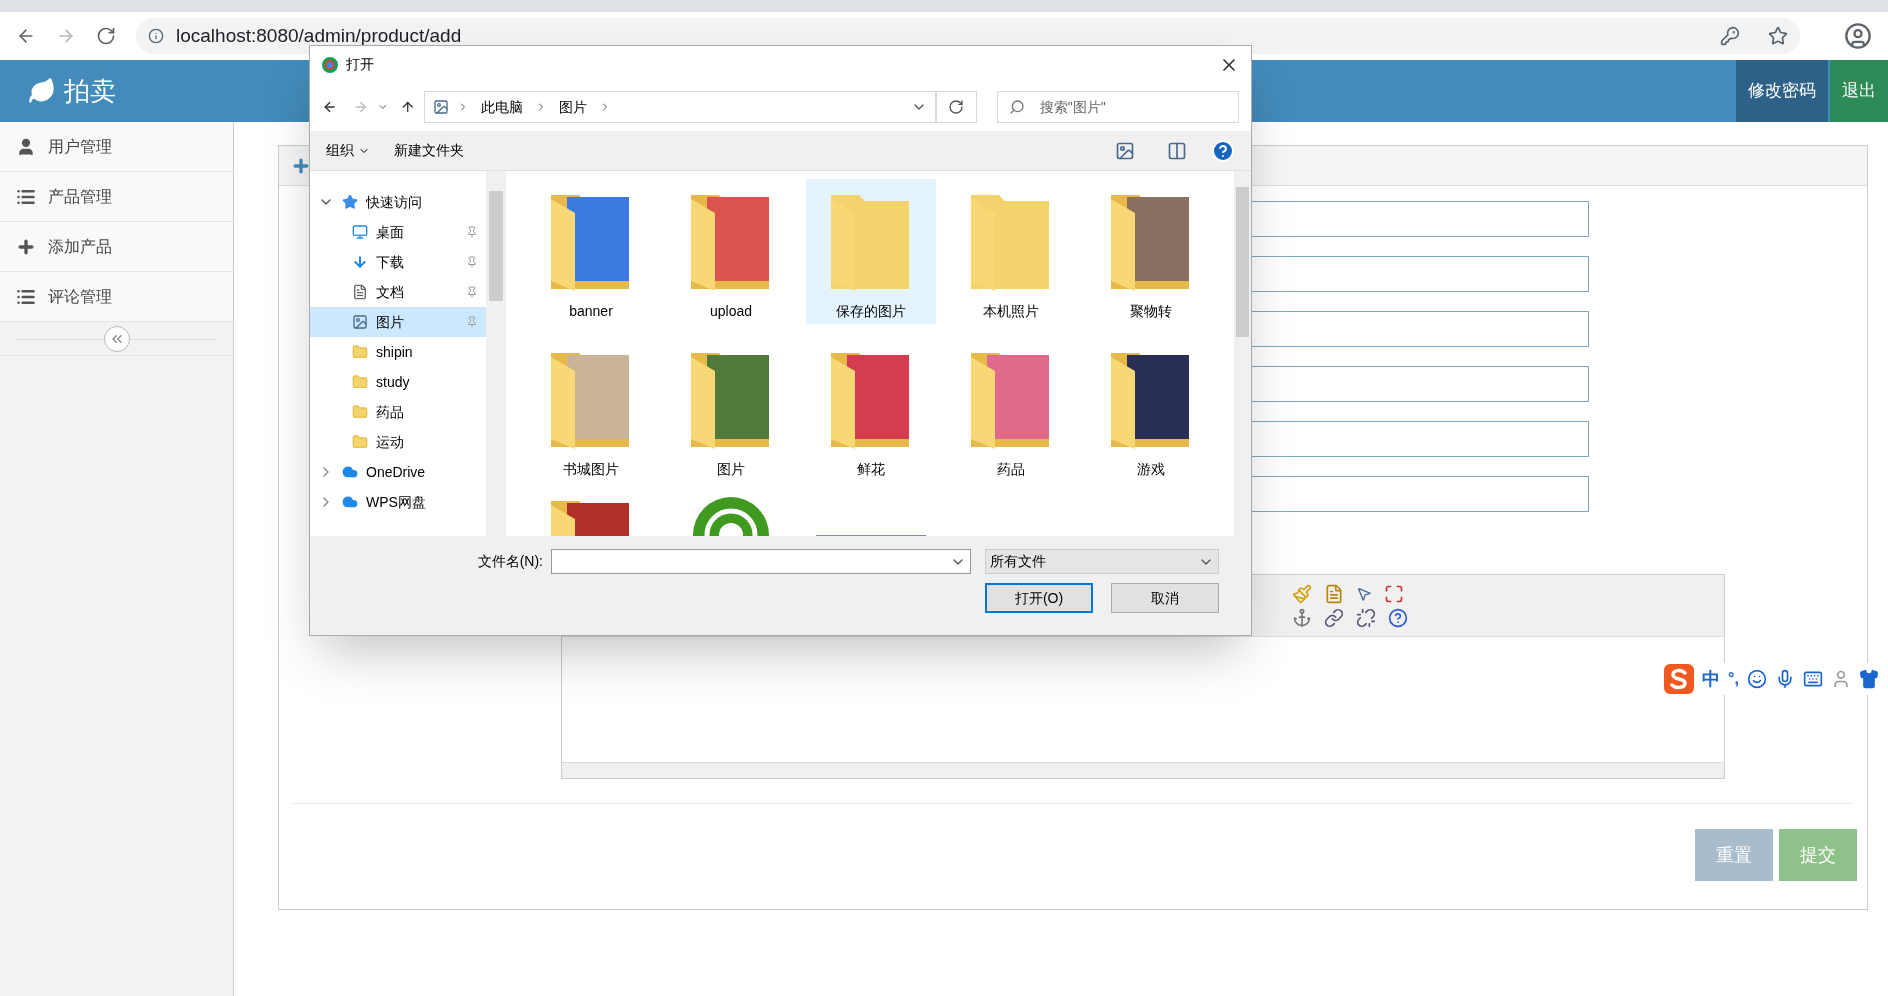 The height and width of the screenshot is (996, 1888). Describe the element at coordinates (398, 382) in the screenshot. I see `nav-tree-item: study` at that location.